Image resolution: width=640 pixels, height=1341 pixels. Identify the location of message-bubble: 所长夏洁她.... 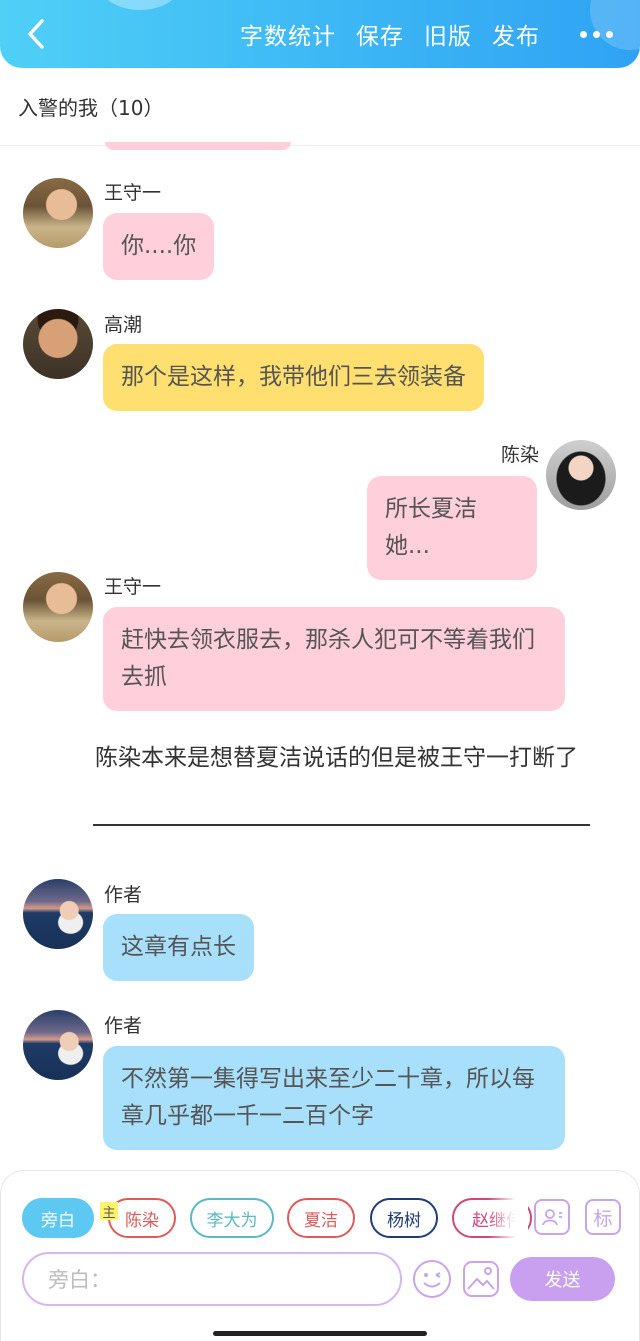
(452, 528).